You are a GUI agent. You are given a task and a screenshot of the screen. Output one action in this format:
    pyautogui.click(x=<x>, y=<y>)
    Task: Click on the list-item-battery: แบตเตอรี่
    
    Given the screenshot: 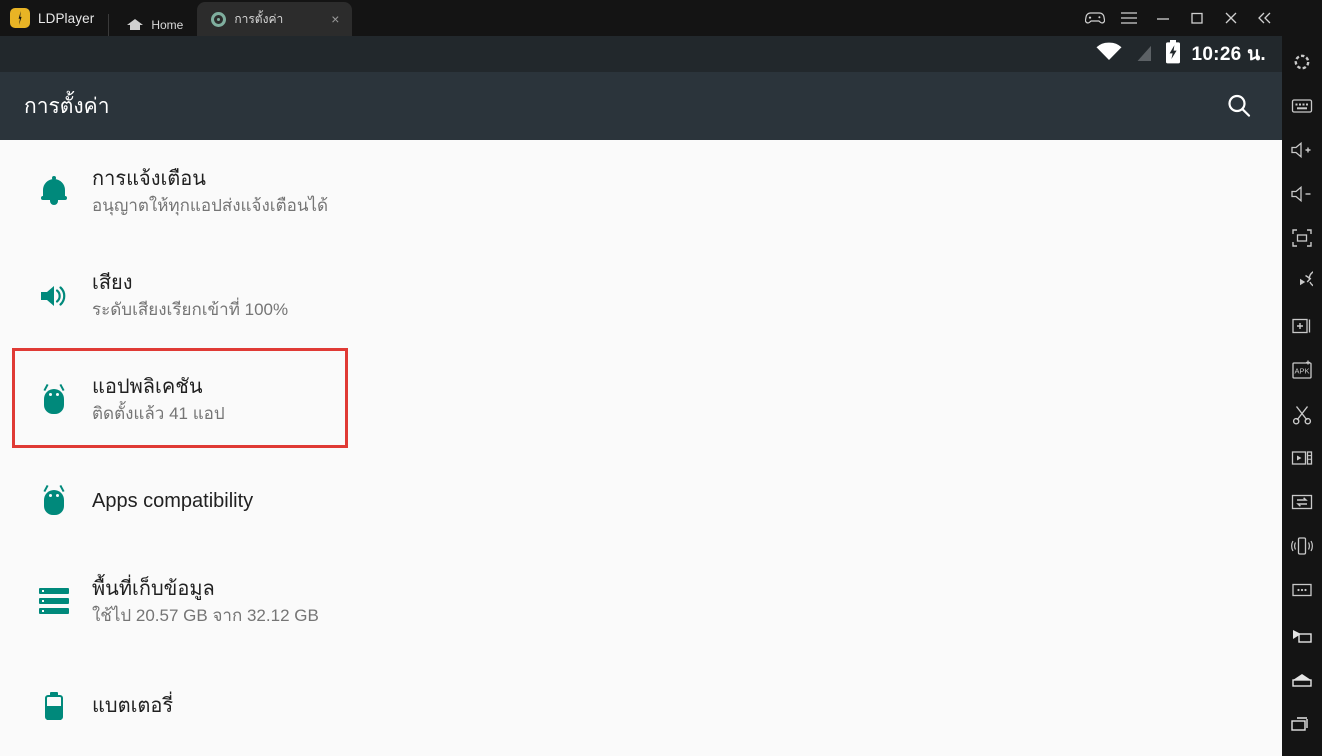 What is the action you would take?
    pyautogui.click(x=641, y=705)
    